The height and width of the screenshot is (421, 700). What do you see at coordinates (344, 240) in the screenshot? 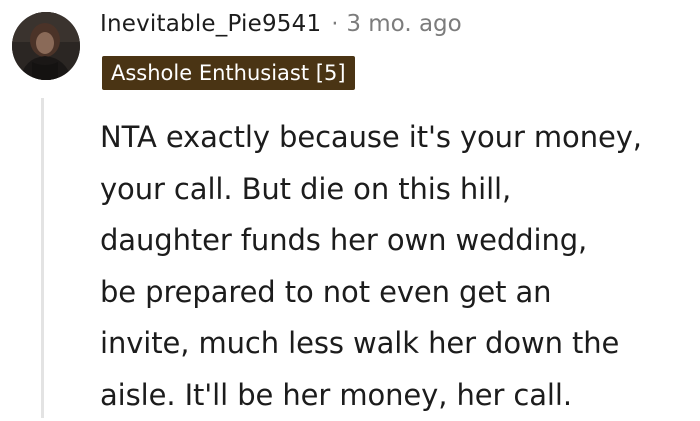
I see `comment-body-line: daughter funds her own wedding,` at bounding box center [344, 240].